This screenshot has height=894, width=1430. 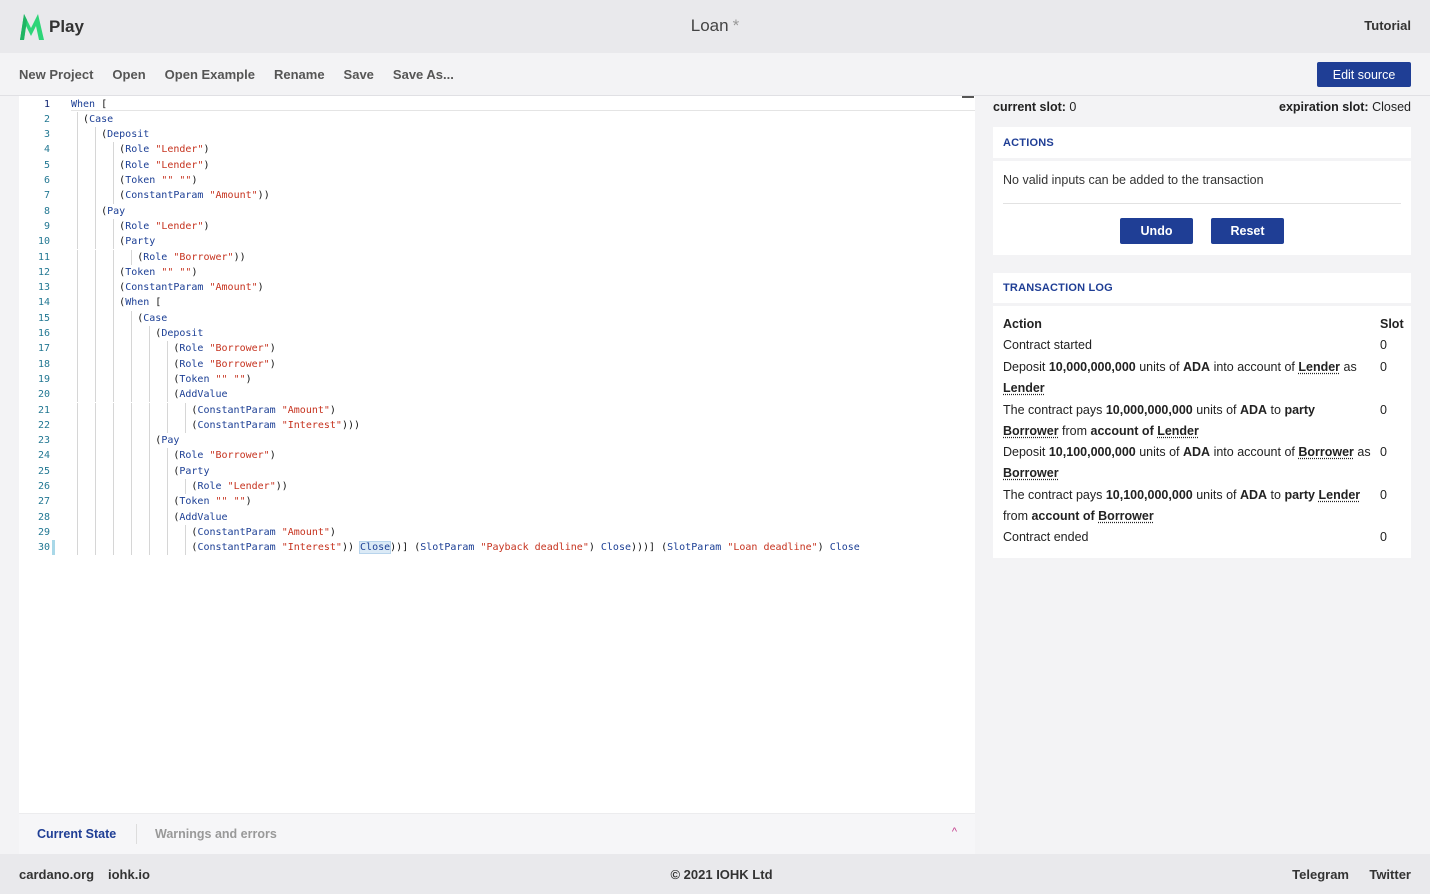 What do you see at coordinates (497, 486) in the screenshot?
I see `code-line: 26 (Role "Lender"))` at bounding box center [497, 486].